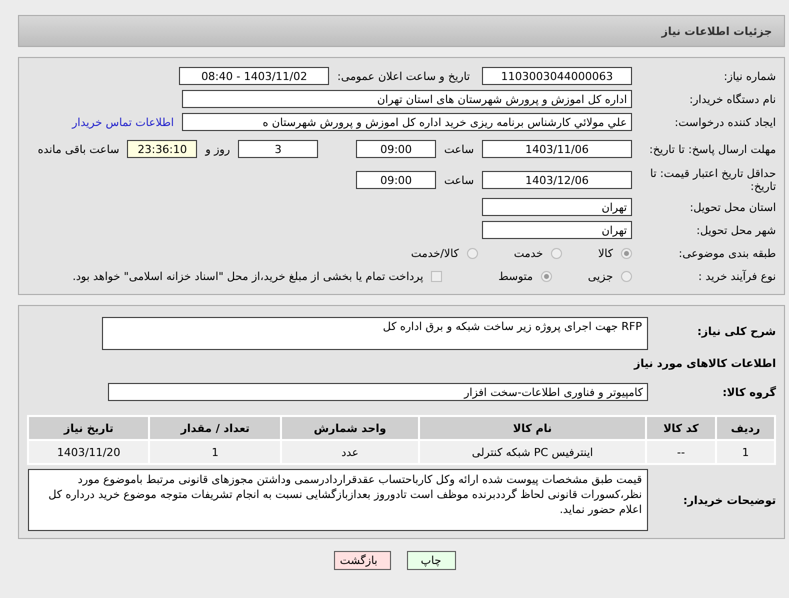  Describe the element at coordinates (557, 230) in the screenshot. I see `city-field: تهران` at that location.